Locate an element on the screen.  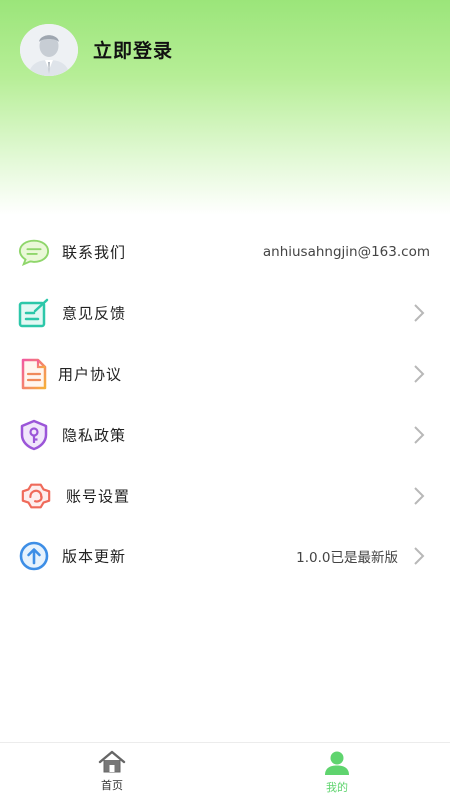
menu-item-privacy-policy: 隐私政策 is located at coordinates (225, 434).